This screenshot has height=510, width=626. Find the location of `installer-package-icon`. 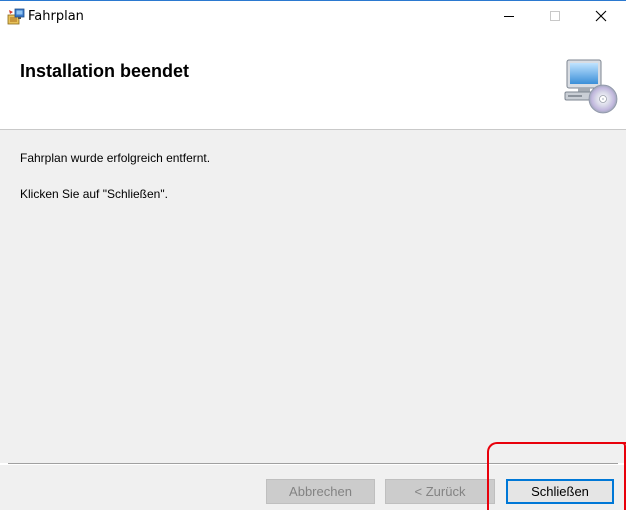

installer-package-icon is located at coordinates (16, 17).